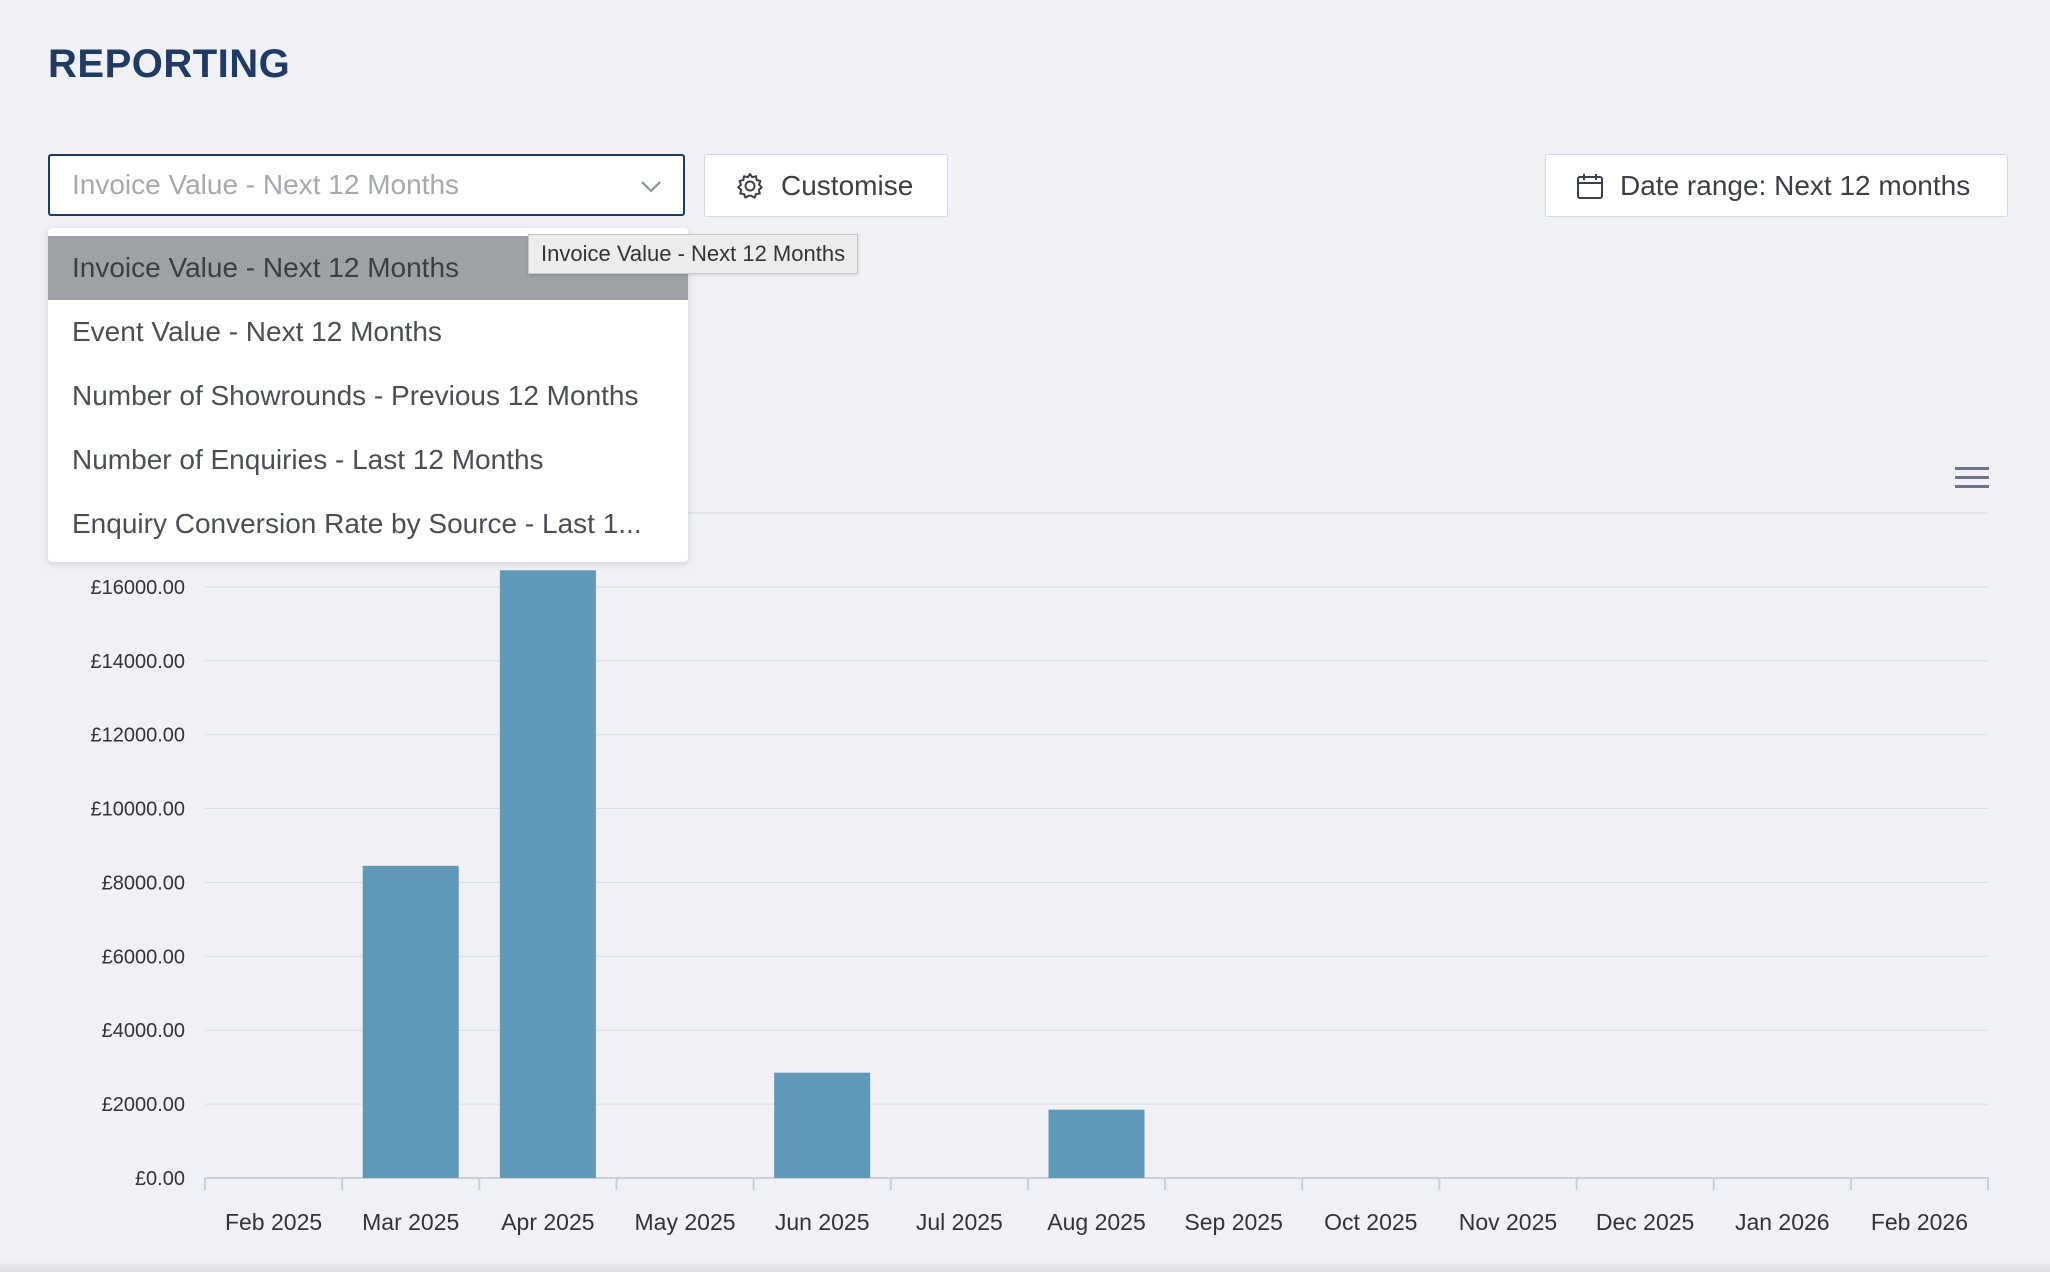  Describe the element at coordinates (1645, 1222) in the screenshot. I see `x-tick-label: Dec 2025` at that location.